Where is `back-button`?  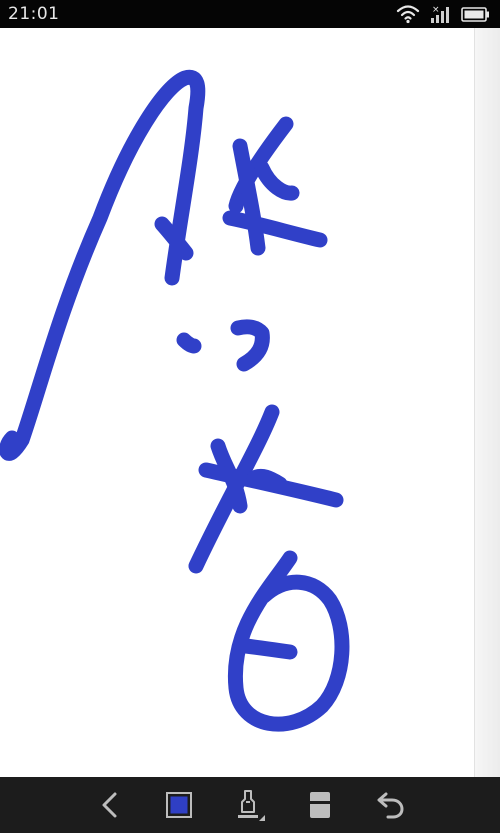 back-button is located at coordinates (110, 805).